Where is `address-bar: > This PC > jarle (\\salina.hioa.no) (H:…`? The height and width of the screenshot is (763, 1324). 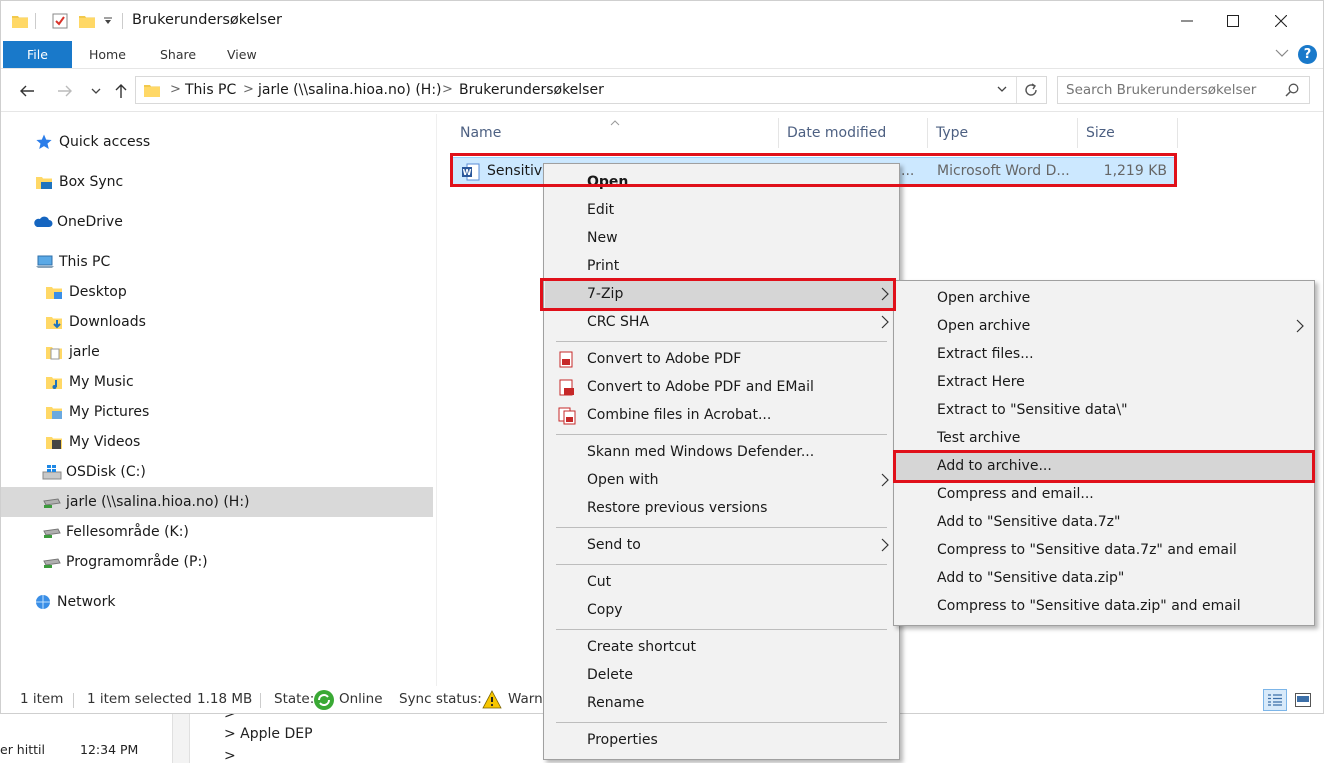 address-bar: > This PC > jarle (\\salina.hioa.no) (H:… is located at coordinates (591, 90).